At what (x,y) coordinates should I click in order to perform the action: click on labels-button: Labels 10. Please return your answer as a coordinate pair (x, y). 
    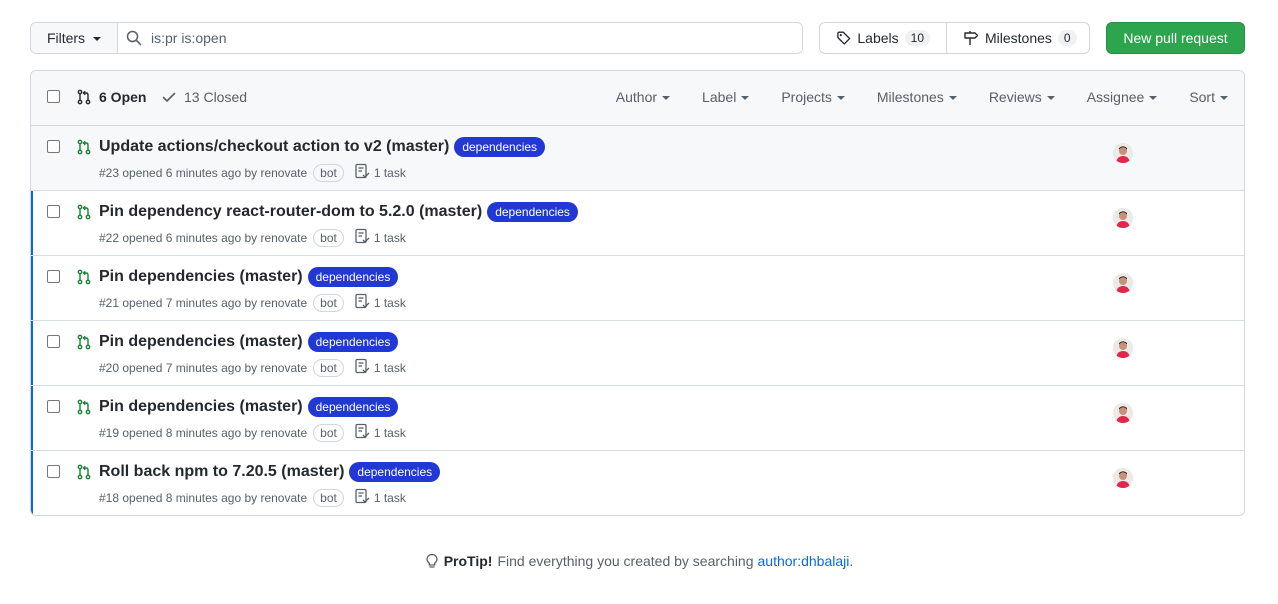
    Looking at the image, I should click on (883, 38).